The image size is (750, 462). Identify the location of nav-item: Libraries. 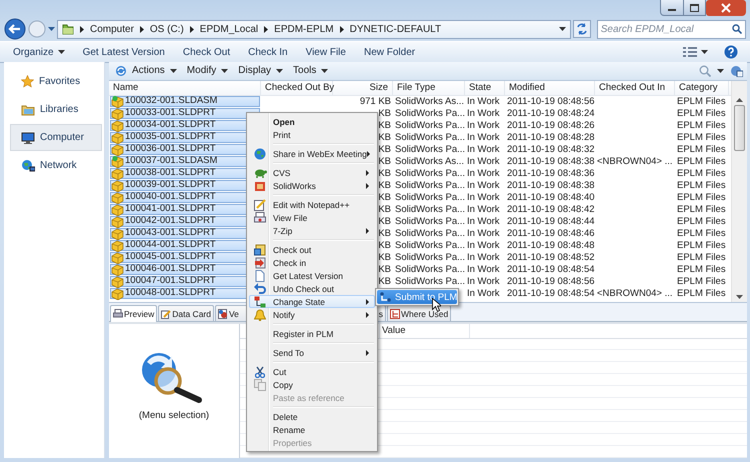
(56, 109).